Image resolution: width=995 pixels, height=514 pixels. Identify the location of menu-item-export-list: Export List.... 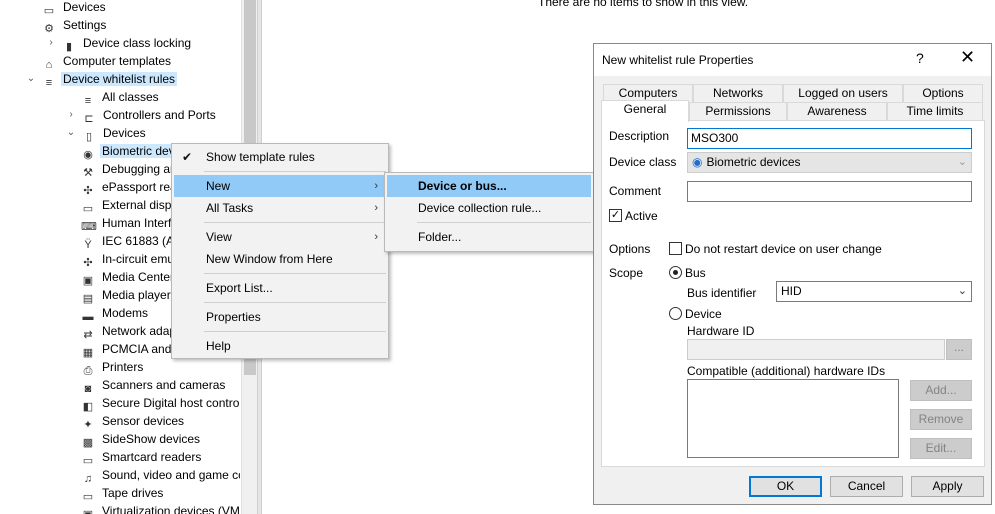
(280, 288).